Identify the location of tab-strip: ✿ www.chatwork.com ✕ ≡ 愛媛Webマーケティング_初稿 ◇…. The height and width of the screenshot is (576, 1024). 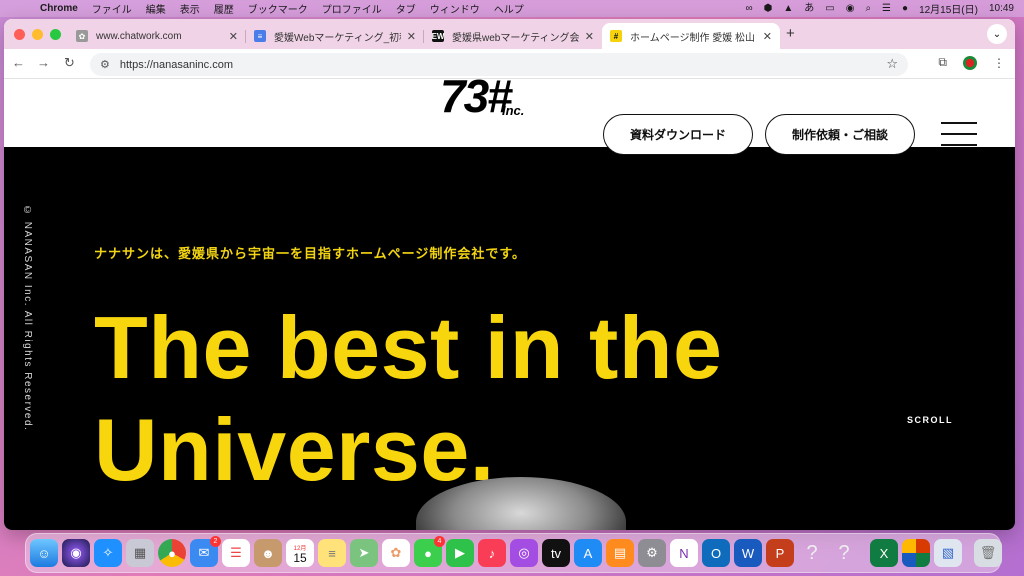
(509, 34).